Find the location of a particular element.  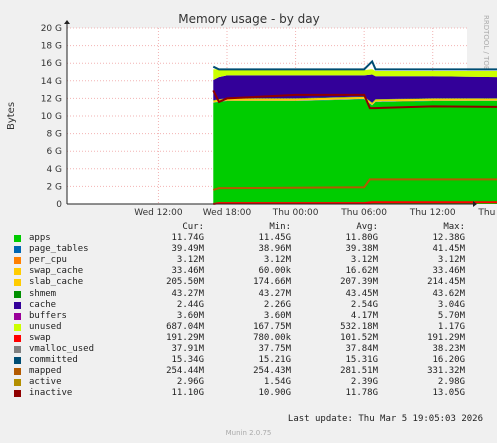

legend-max: 41.45M is located at coordinates (448, 249).